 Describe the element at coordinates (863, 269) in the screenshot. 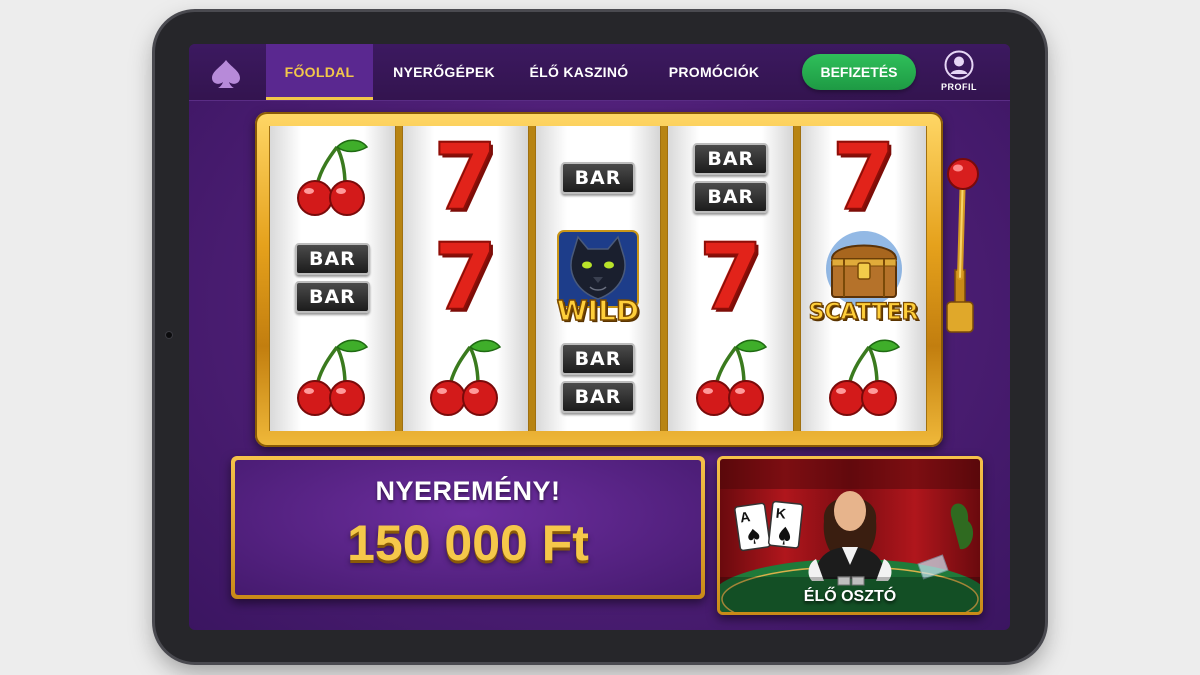

I see `treasure-chest-icon` at that location.